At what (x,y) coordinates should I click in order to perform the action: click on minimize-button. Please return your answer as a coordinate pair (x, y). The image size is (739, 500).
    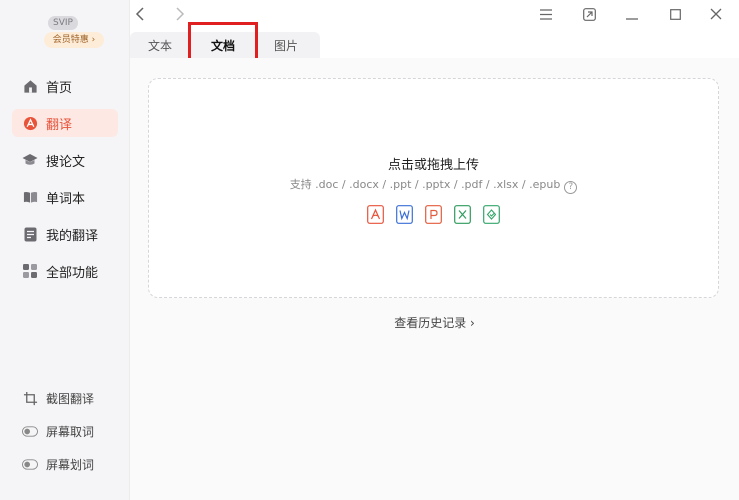
    Looking at the image, I should click on (632, 16).